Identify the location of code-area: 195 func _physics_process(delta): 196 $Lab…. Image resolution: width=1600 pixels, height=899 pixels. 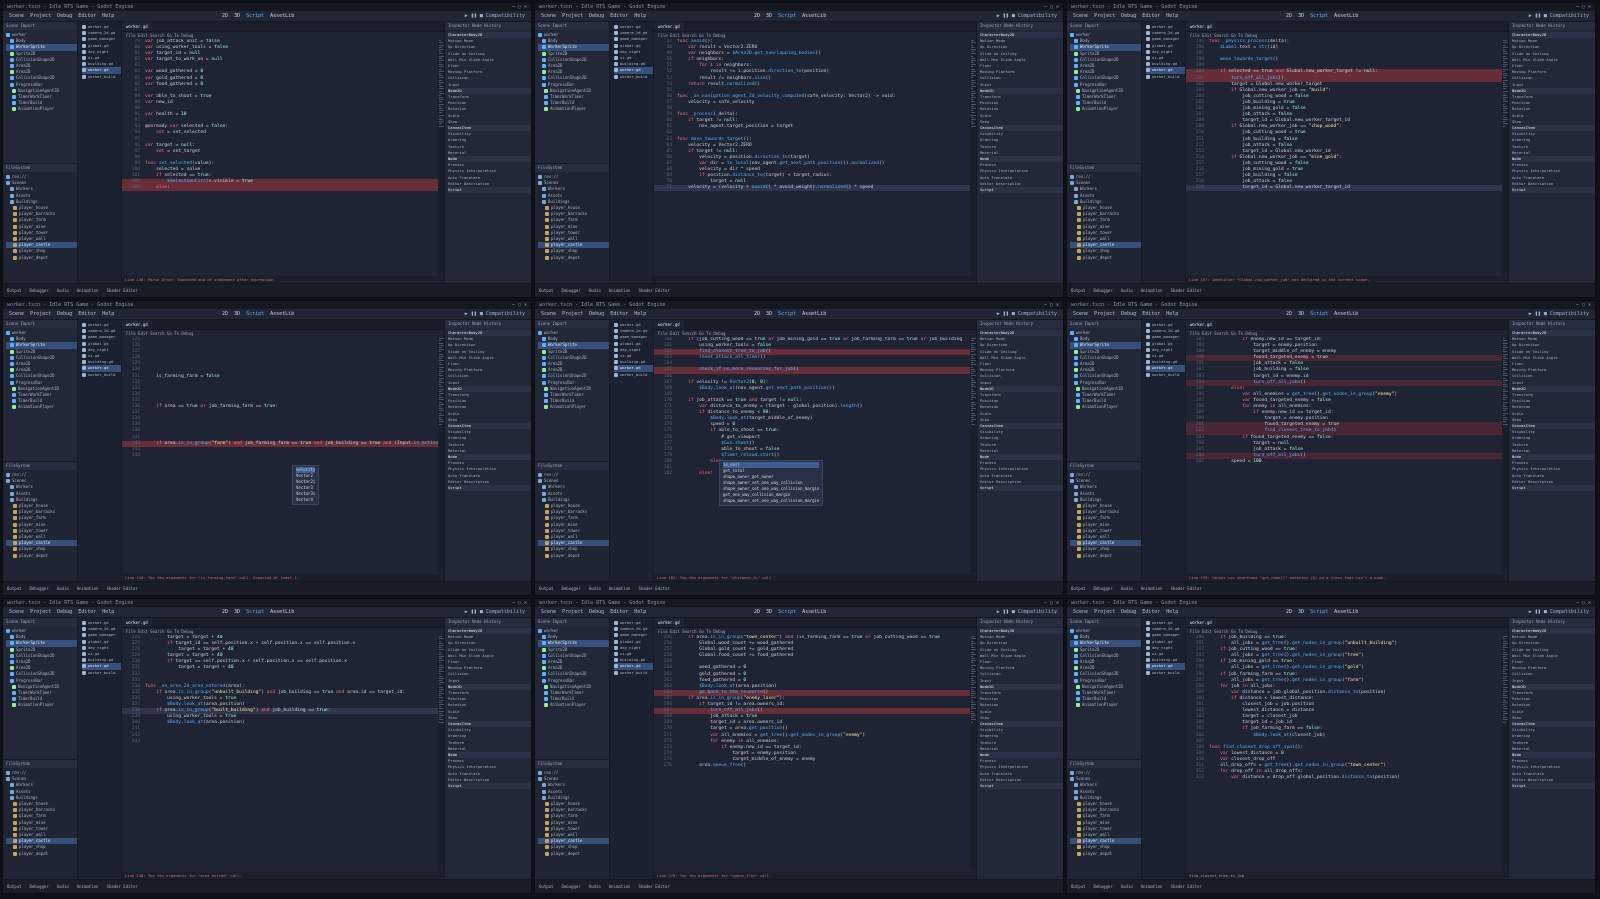
(1344, 157).